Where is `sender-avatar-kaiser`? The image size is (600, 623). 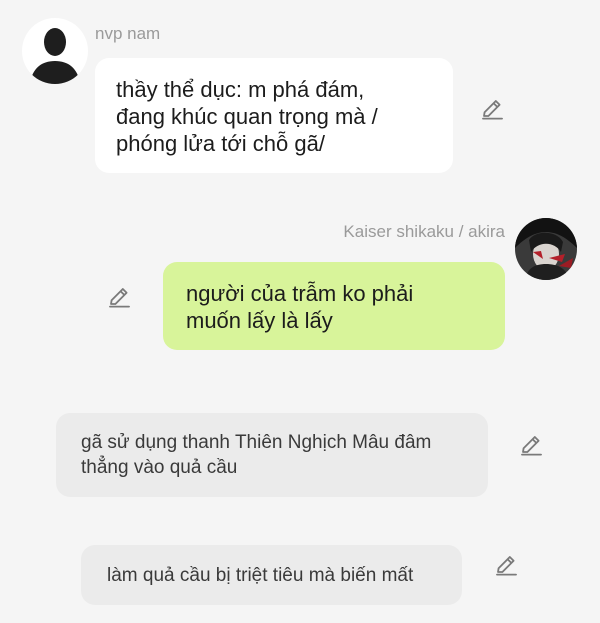 sender-avatar-kaiser is located at coordinates (546, 249).